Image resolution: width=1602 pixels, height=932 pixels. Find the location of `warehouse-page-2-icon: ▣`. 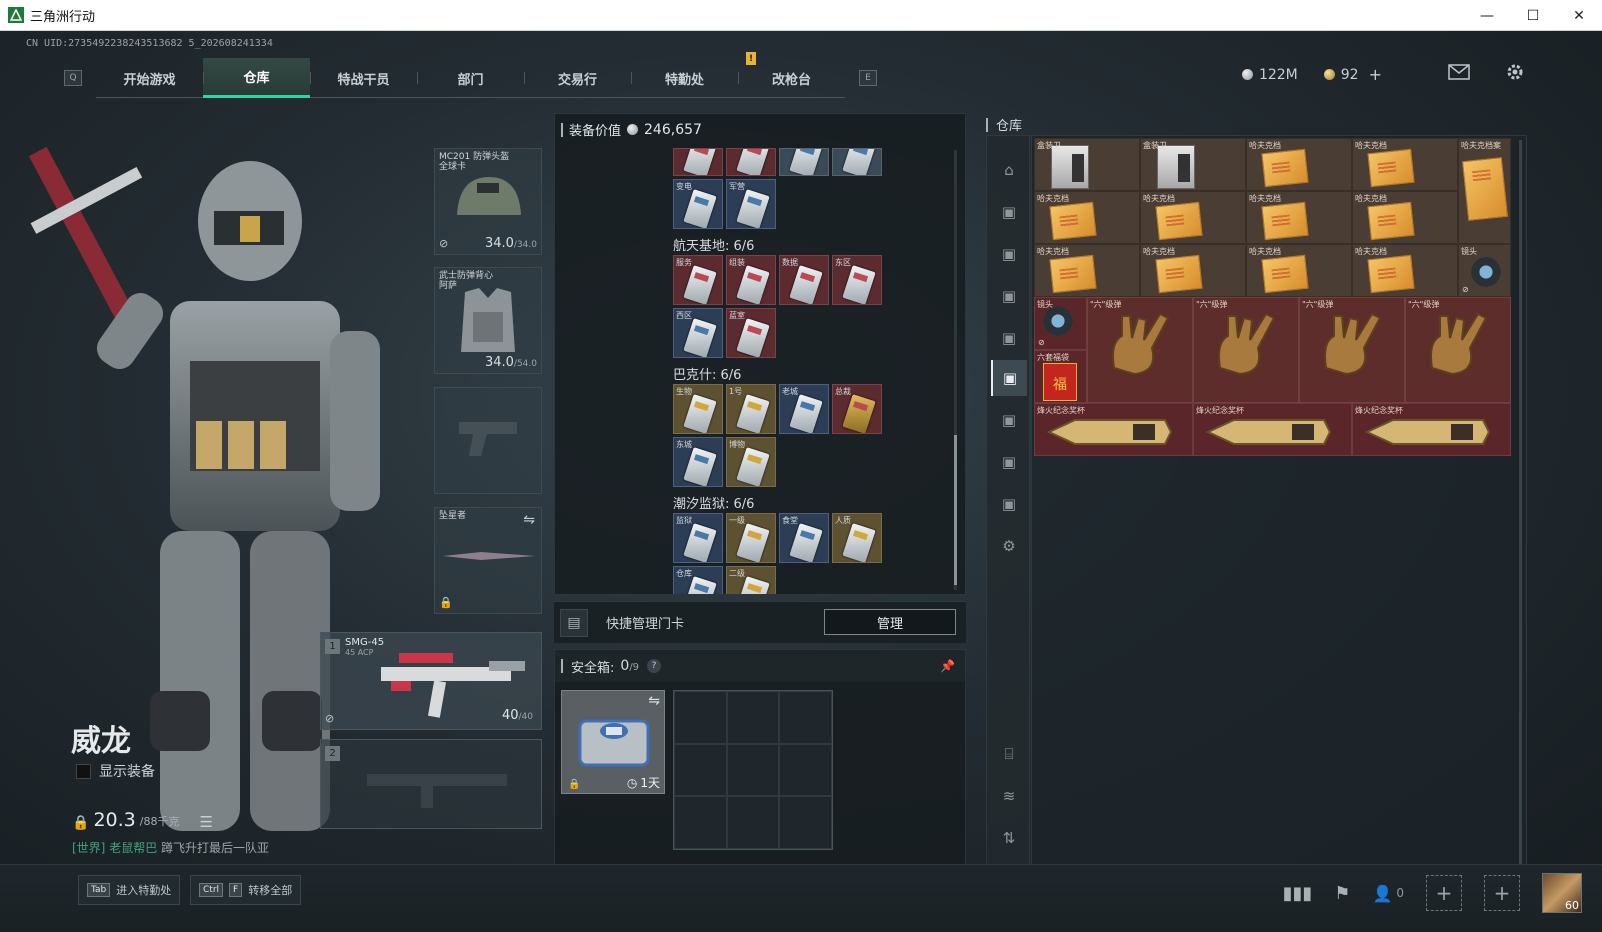

warehouse-page-2-icon: ▣ is located at coordinates (1009, 254).